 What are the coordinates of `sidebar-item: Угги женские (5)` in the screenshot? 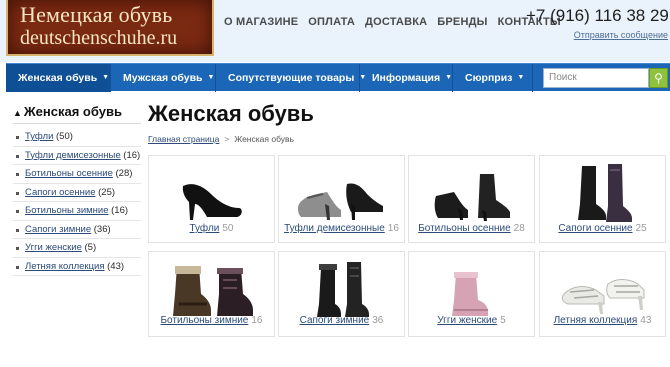 It's located at (77, 248).